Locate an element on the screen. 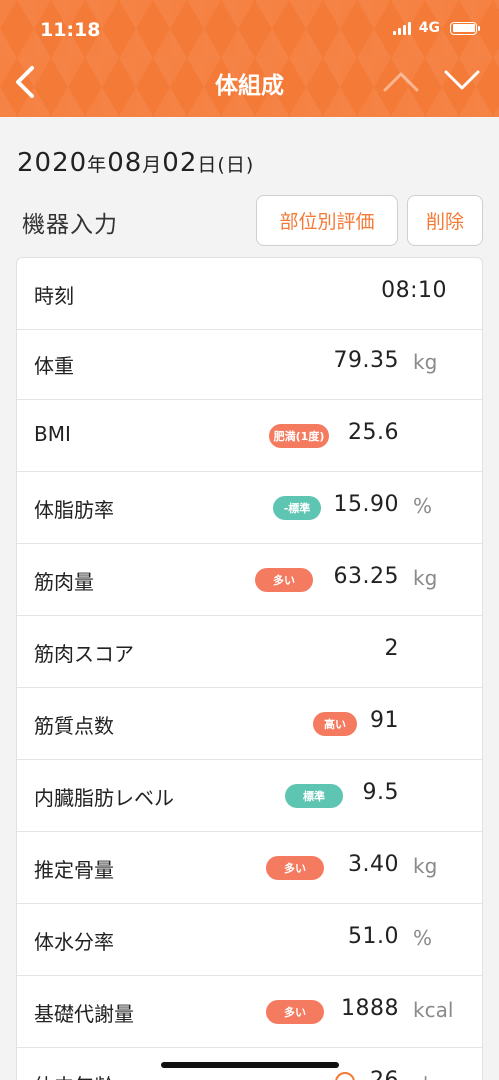 Image resolution: width=499 pixels, height=1080 pixels. delete-button: 削除 is located at coordinates (445, 220).